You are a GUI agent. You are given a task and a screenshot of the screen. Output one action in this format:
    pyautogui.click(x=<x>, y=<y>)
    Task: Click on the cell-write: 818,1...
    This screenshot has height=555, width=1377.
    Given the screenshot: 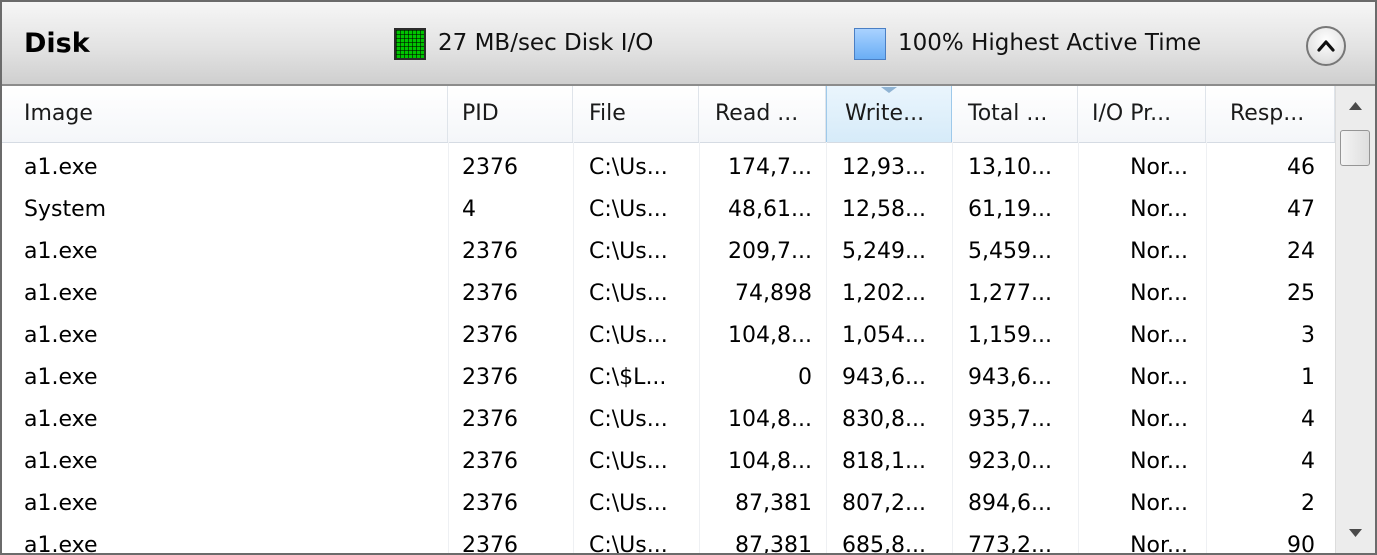 What is the action you would take?
    pyautogui.click(x=884, y=461)
    